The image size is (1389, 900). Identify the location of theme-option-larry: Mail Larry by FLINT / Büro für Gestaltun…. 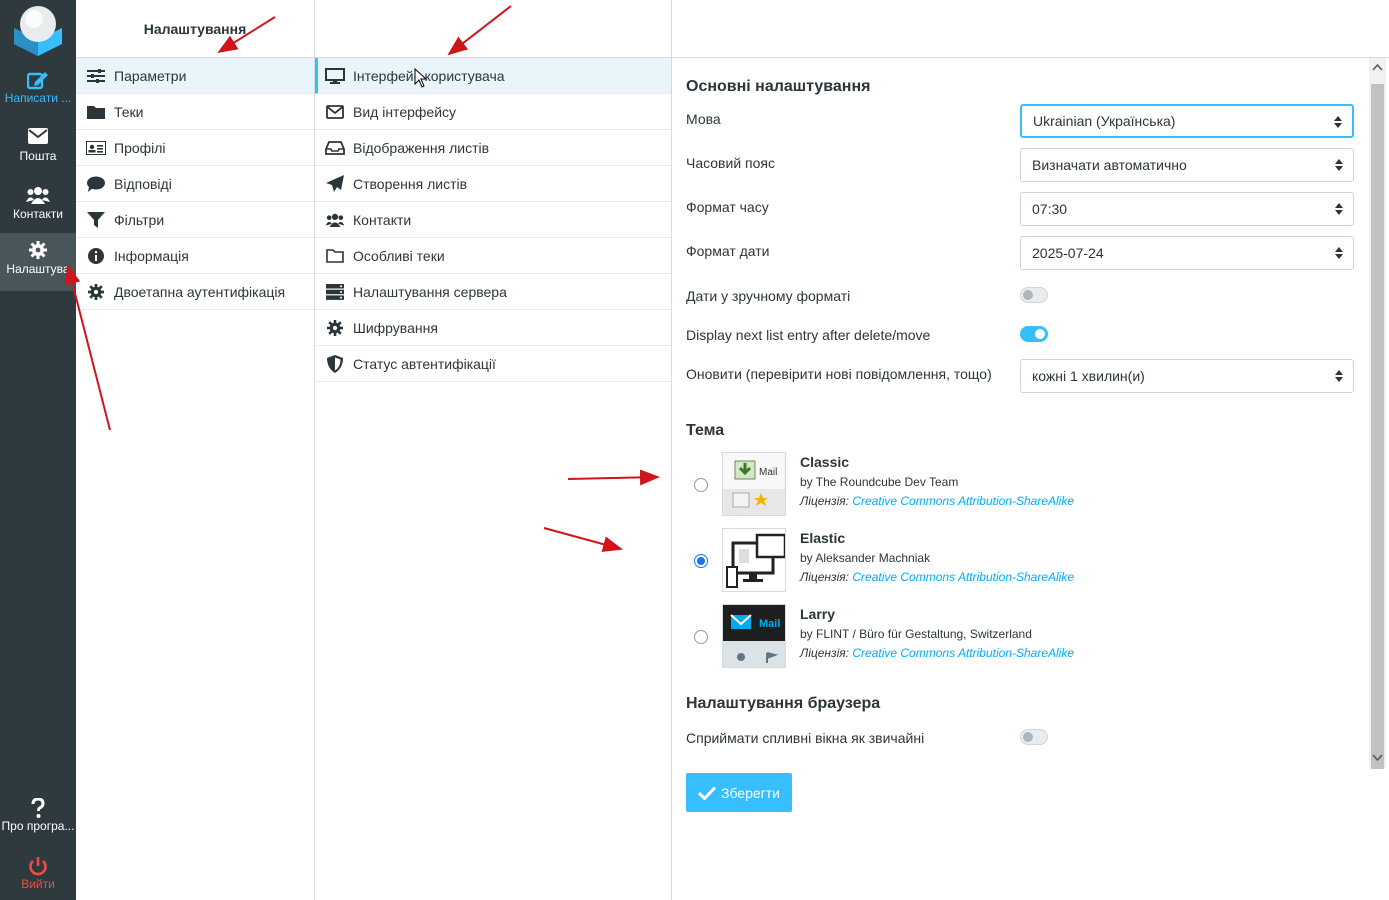
(1020, 637).